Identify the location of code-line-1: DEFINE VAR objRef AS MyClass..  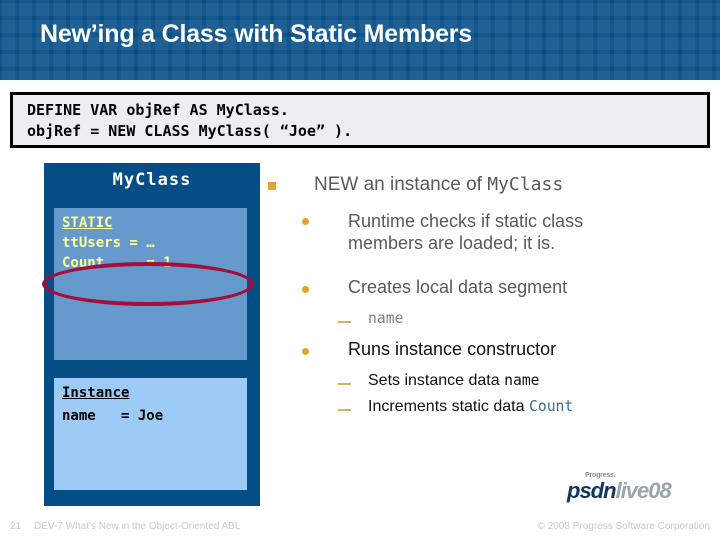
(158, 110).